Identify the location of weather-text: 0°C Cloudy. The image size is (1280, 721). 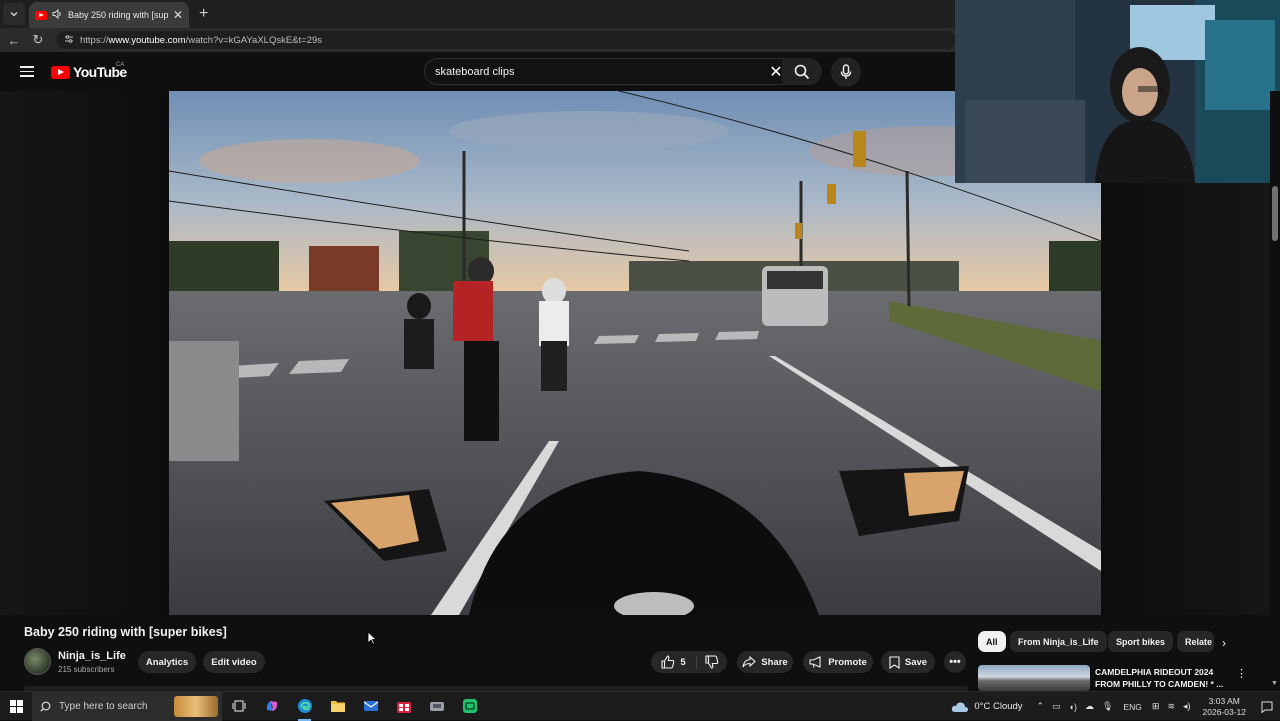
(998, 706).